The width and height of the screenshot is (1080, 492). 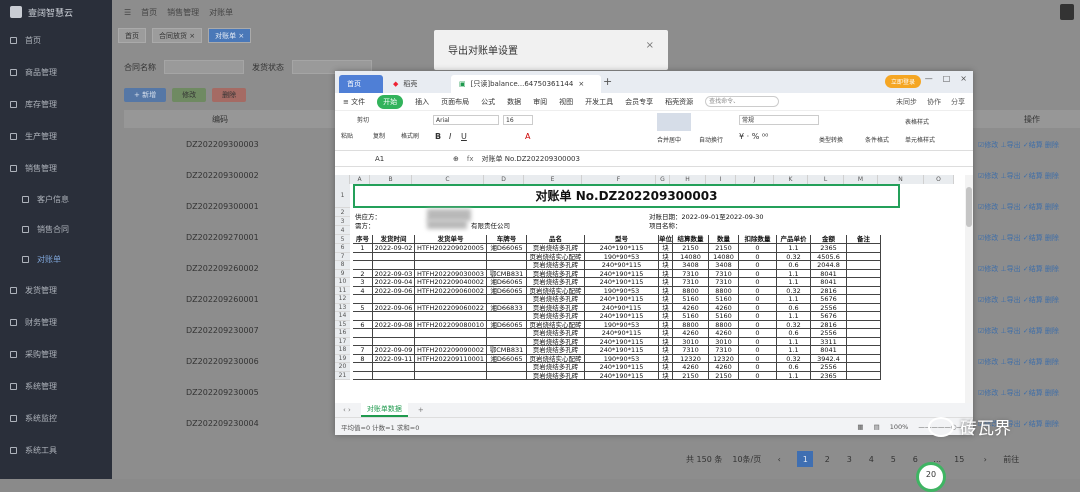 What do you see at coordinates (826, 179) in the screenshot?
I see `column-header-L: L` at bounding box center [826, 179].